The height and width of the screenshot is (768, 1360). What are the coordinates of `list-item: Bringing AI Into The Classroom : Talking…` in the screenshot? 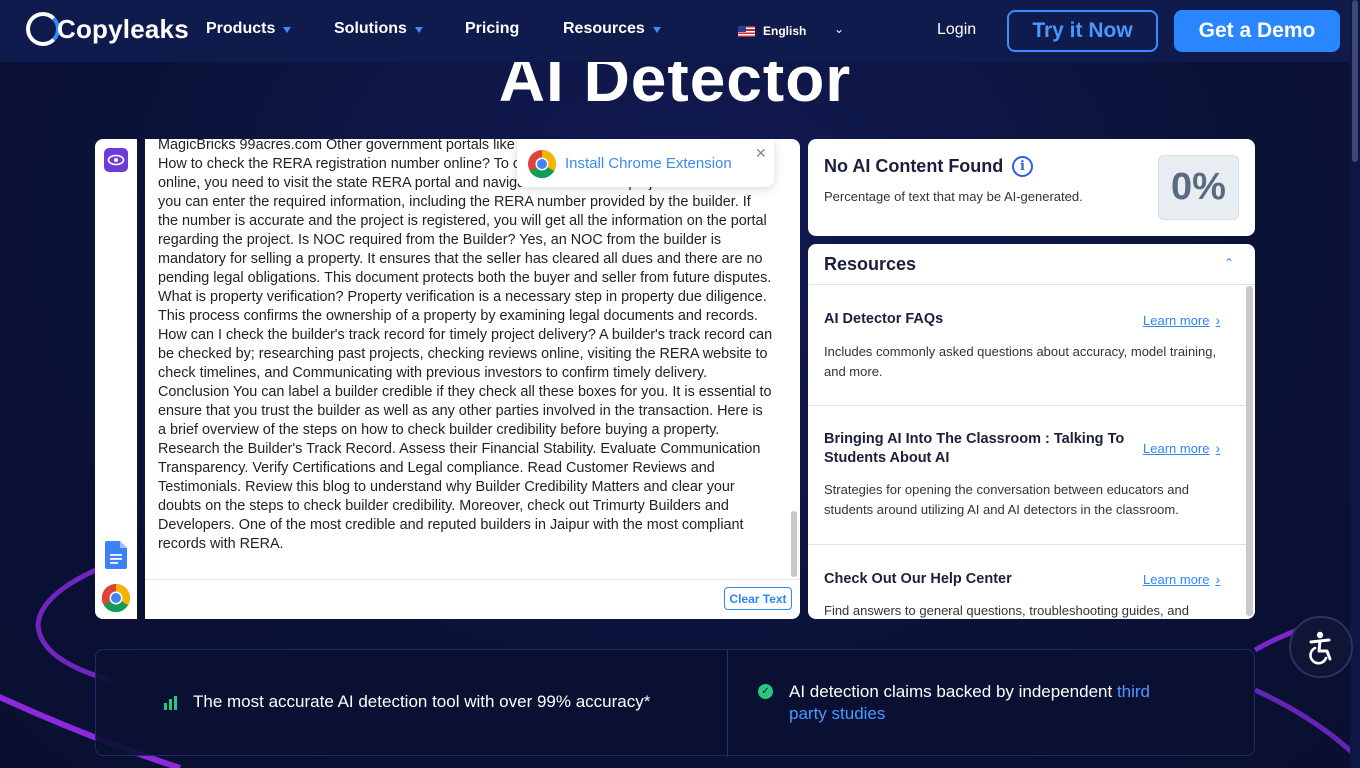 It's located at (1027, 475).